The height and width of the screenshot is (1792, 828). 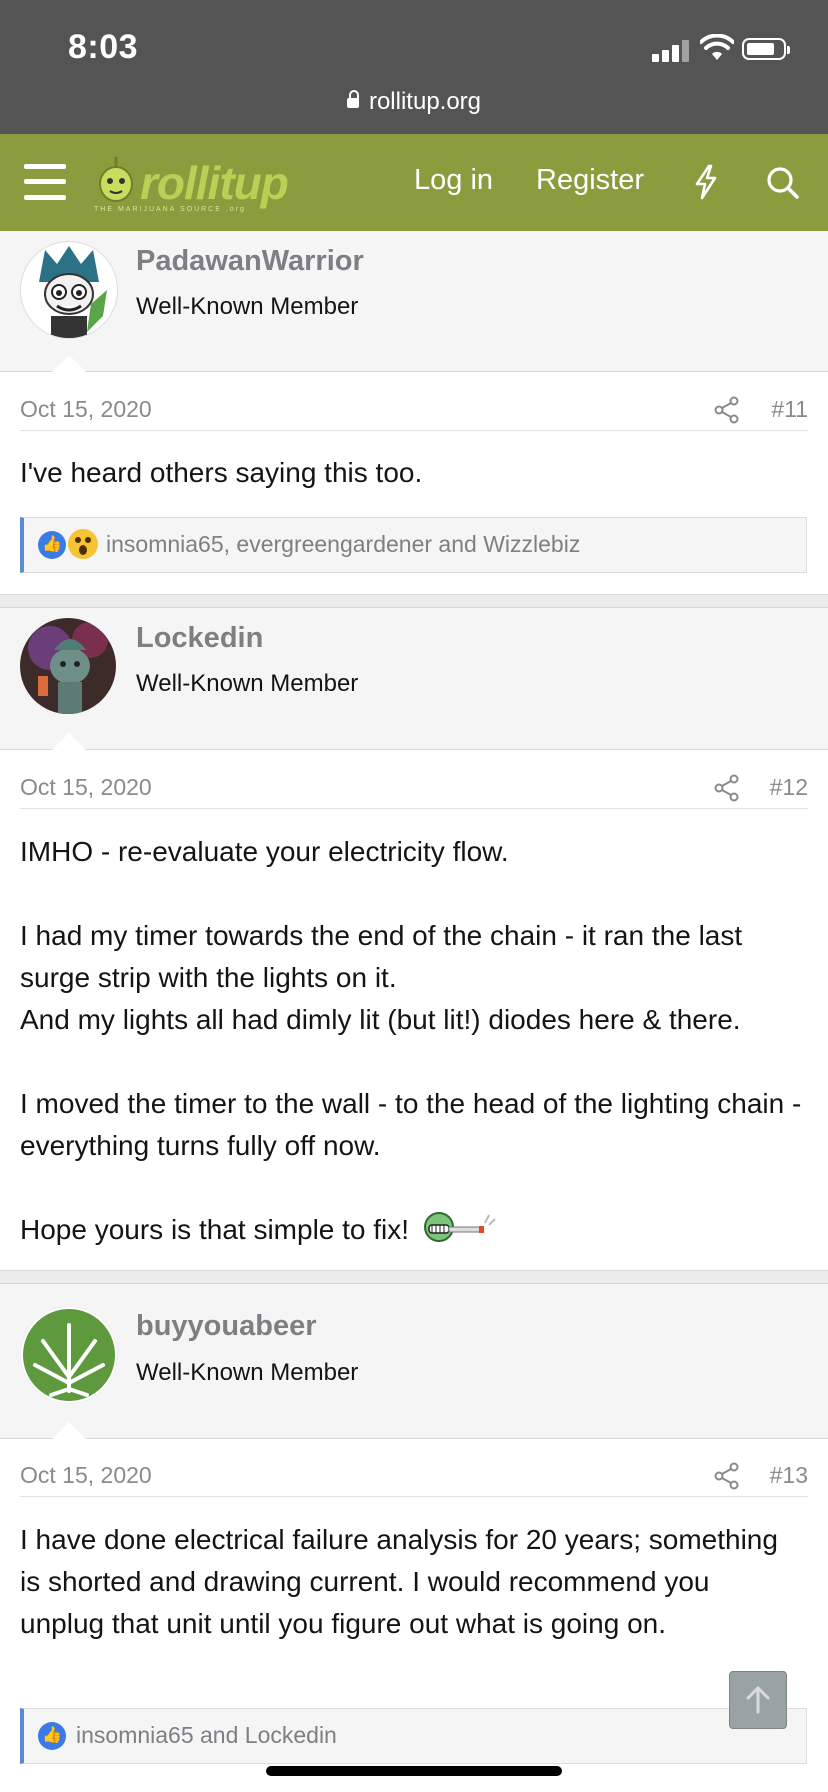 I want to click on site-logo: rollitup THE MARIJUANA SOURCE .org, so click(x=197, y=184).